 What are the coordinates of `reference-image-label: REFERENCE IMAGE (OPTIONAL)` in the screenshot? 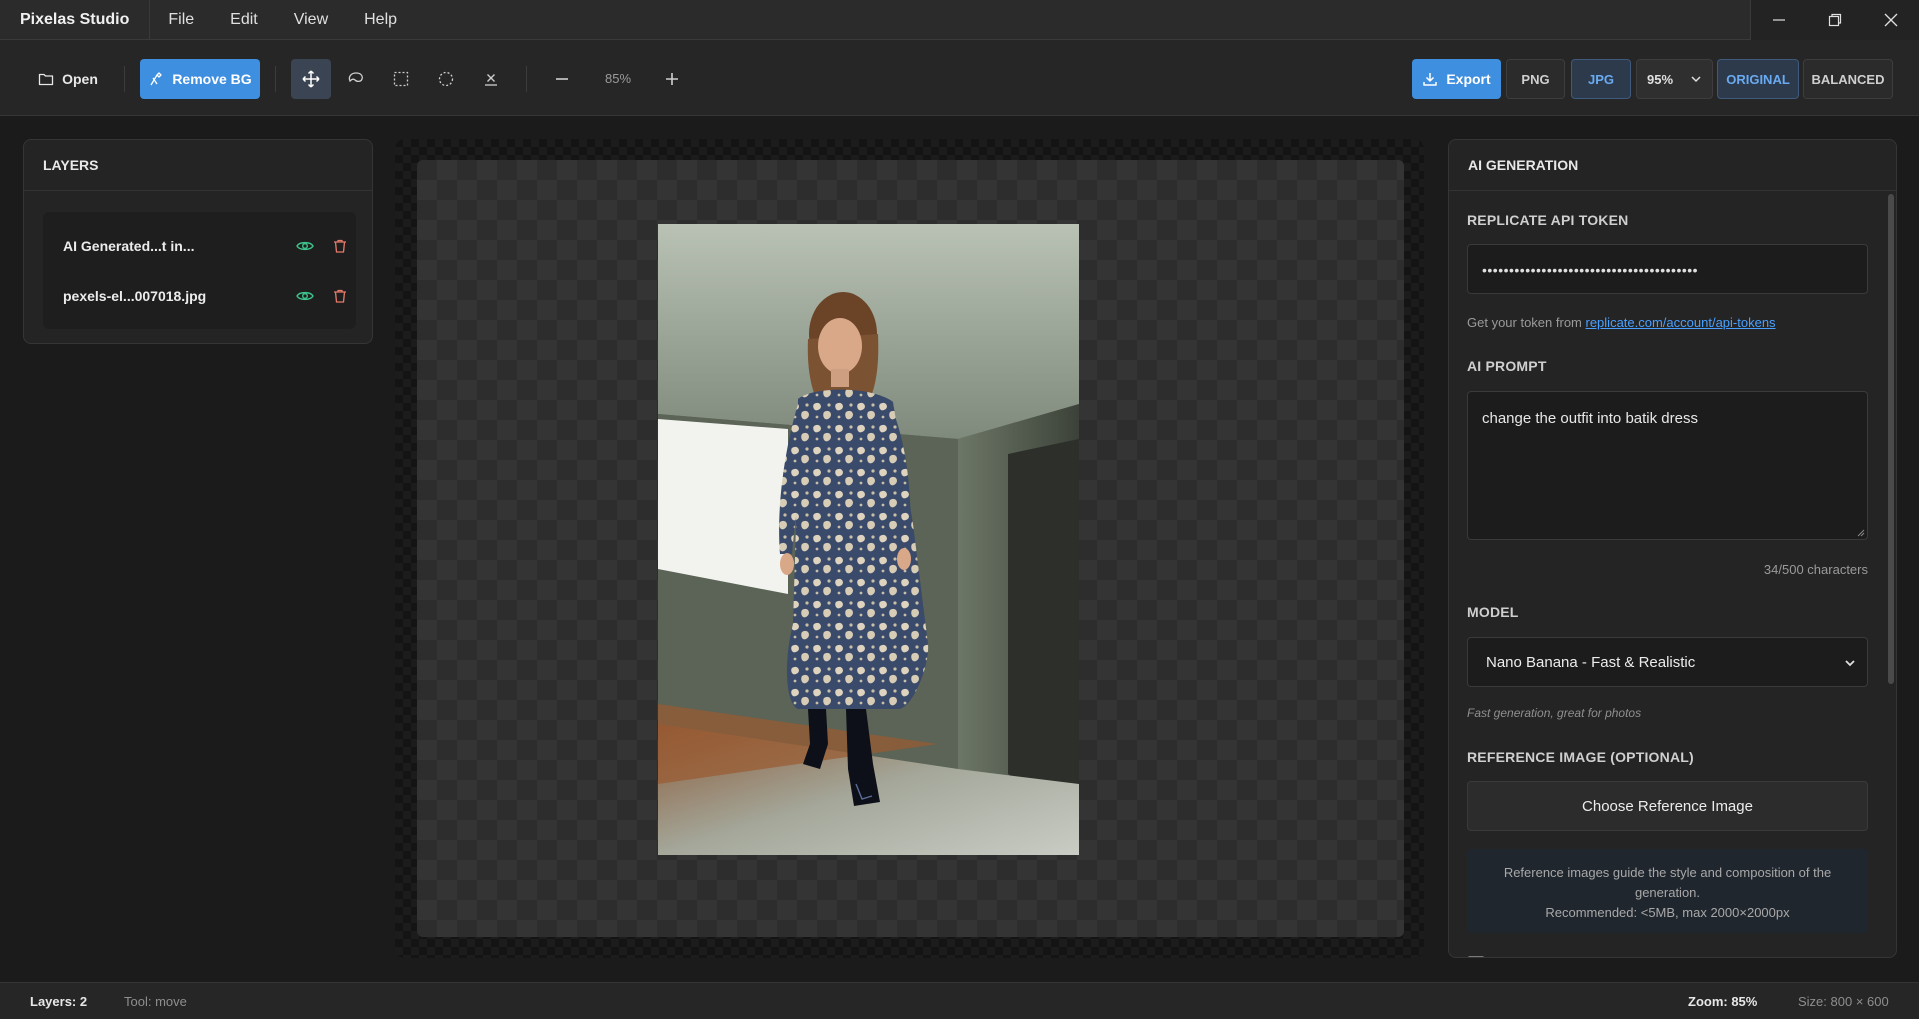 It's located at (1580, 757).